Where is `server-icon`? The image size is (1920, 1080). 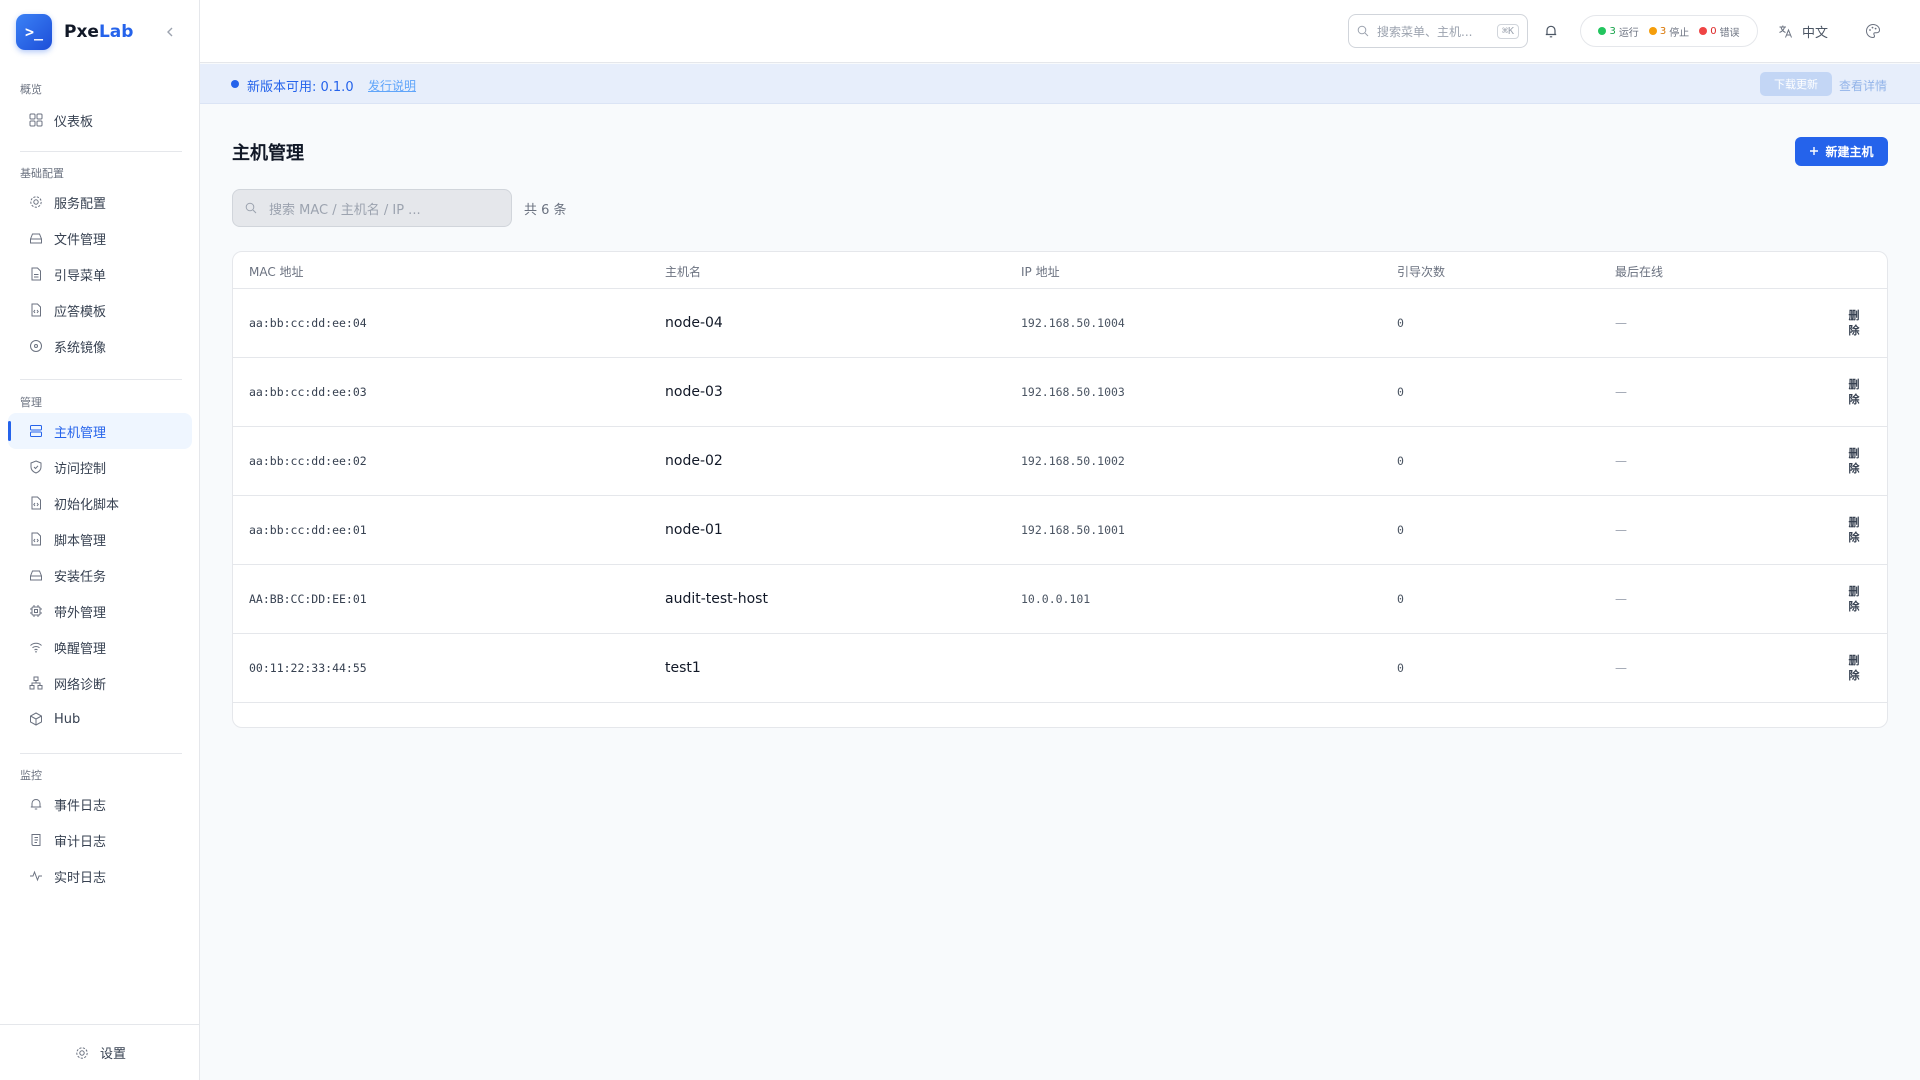 server-icon is located at coordinates (36, 431).